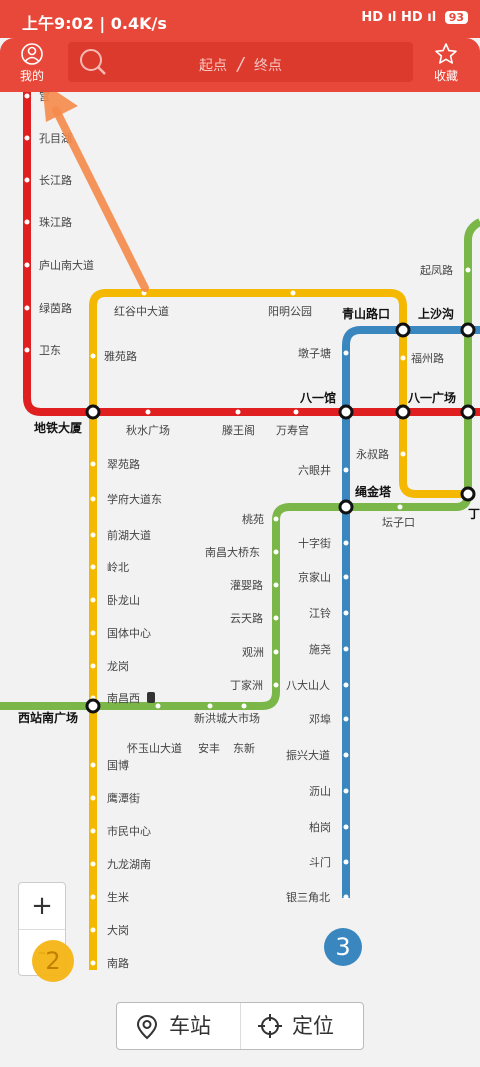  I want to click on origin-field: 起点, so click(213, 66).